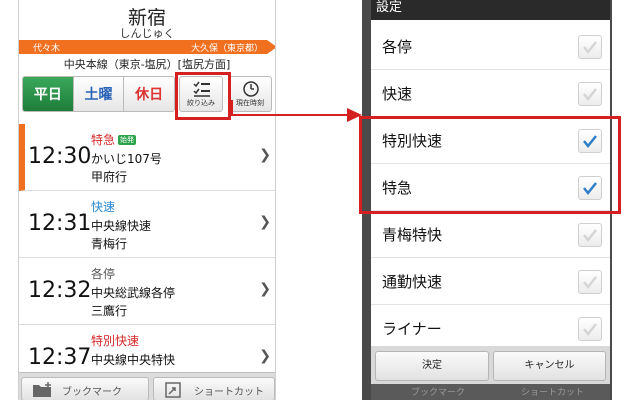 The width and height of the screenshot is (640, 400). I want to click on train-kind: 快速, so click(103, 207).